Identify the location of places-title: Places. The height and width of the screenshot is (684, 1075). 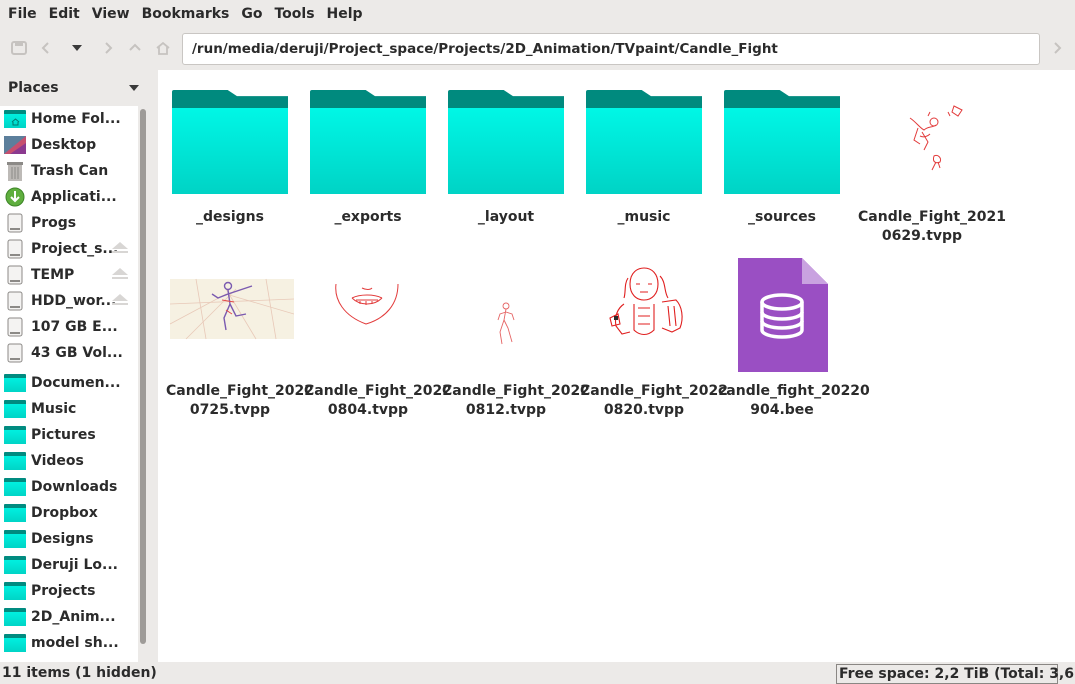
(33, 88).